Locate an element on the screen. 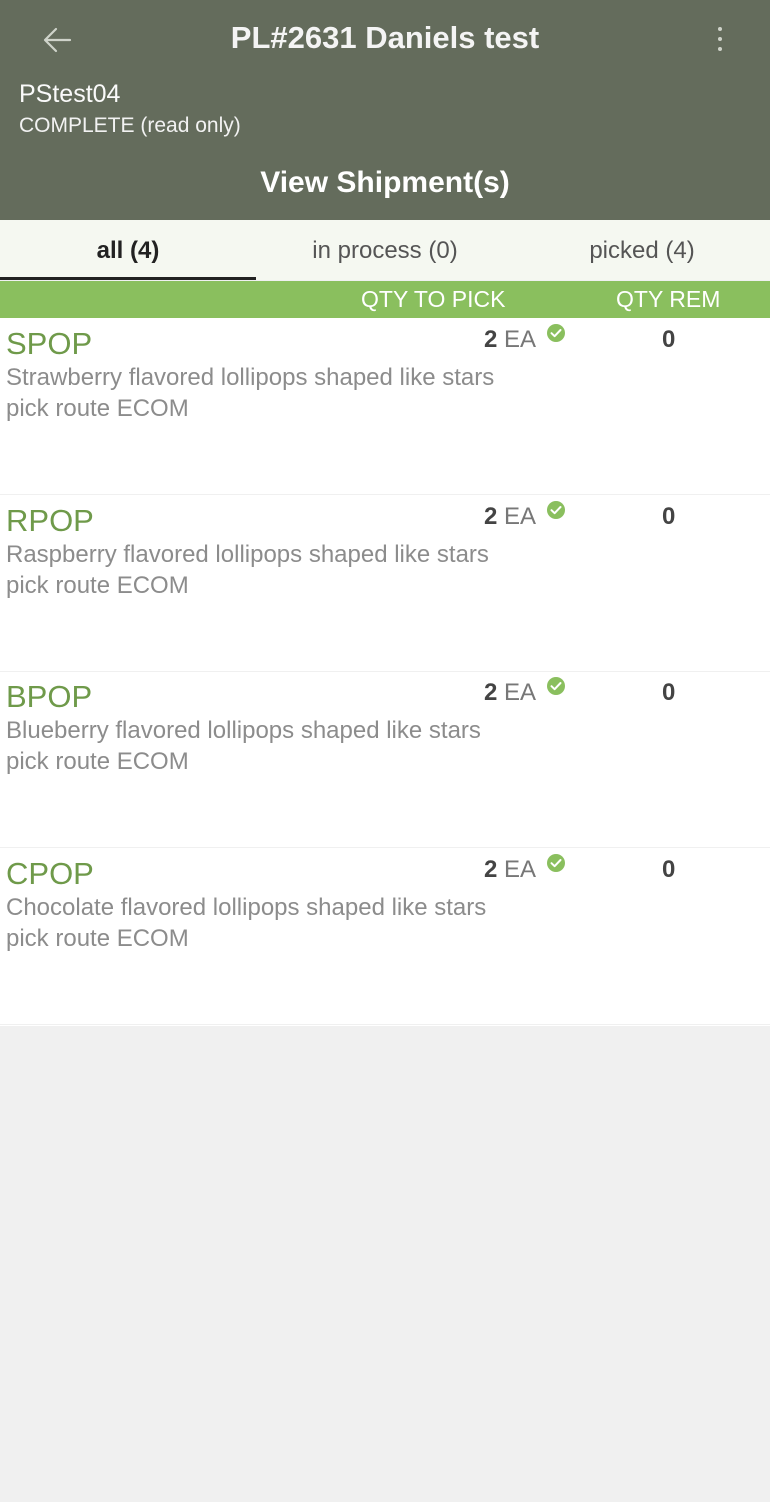  filter-tabs: all (4) in process (0) picked (4) is located at coordinates (385, 250).